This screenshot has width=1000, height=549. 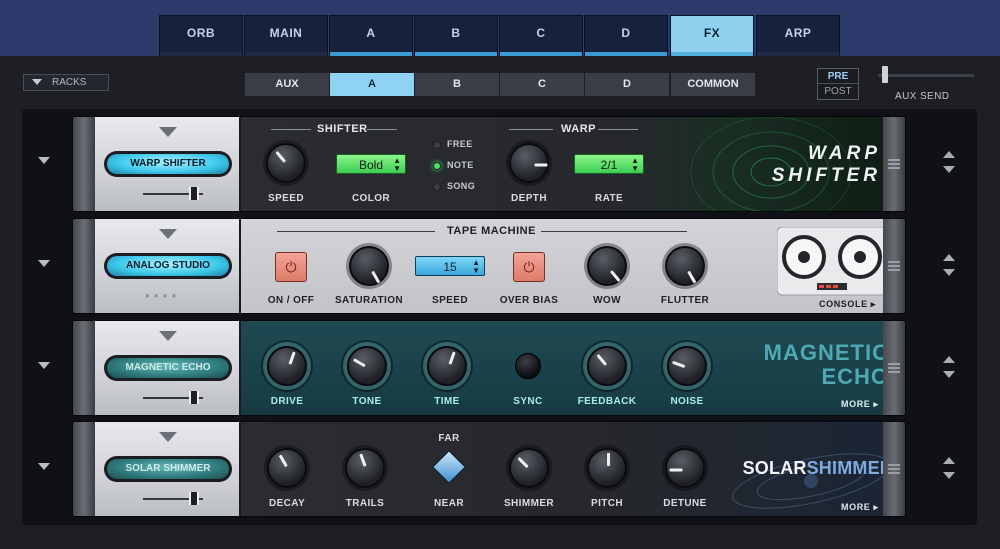 I want to click on section-line, so click(x=382, y=129).